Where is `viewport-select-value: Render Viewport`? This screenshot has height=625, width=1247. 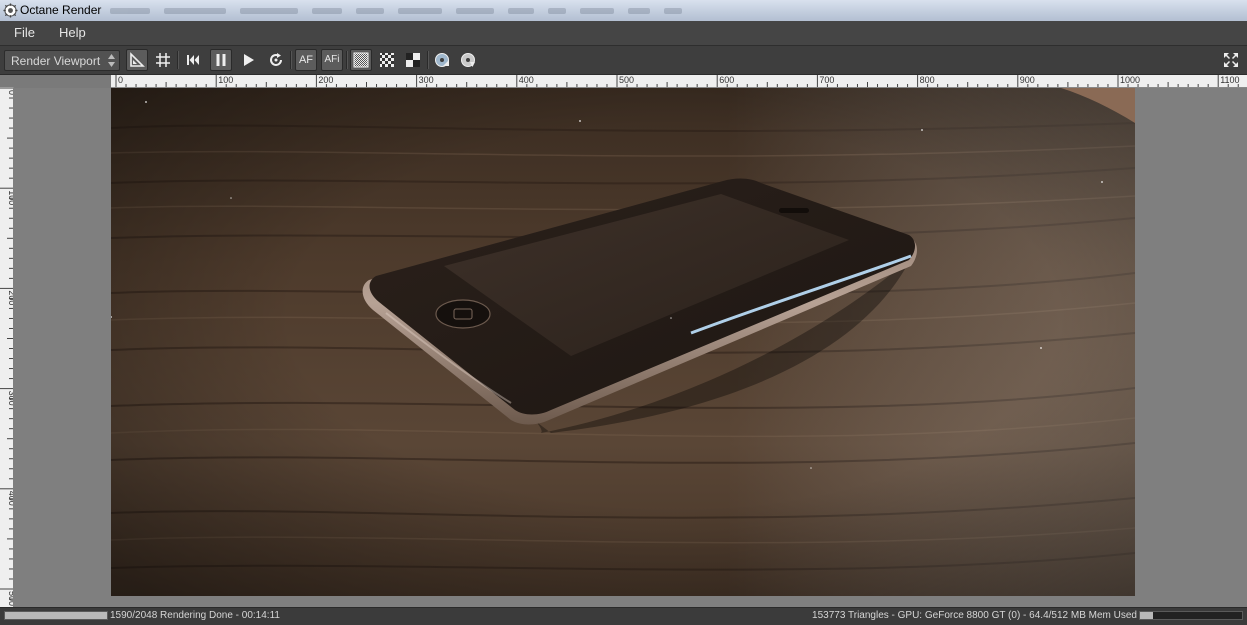 viewport-select-value: Render Viewport is located at coordinates (56, 61).